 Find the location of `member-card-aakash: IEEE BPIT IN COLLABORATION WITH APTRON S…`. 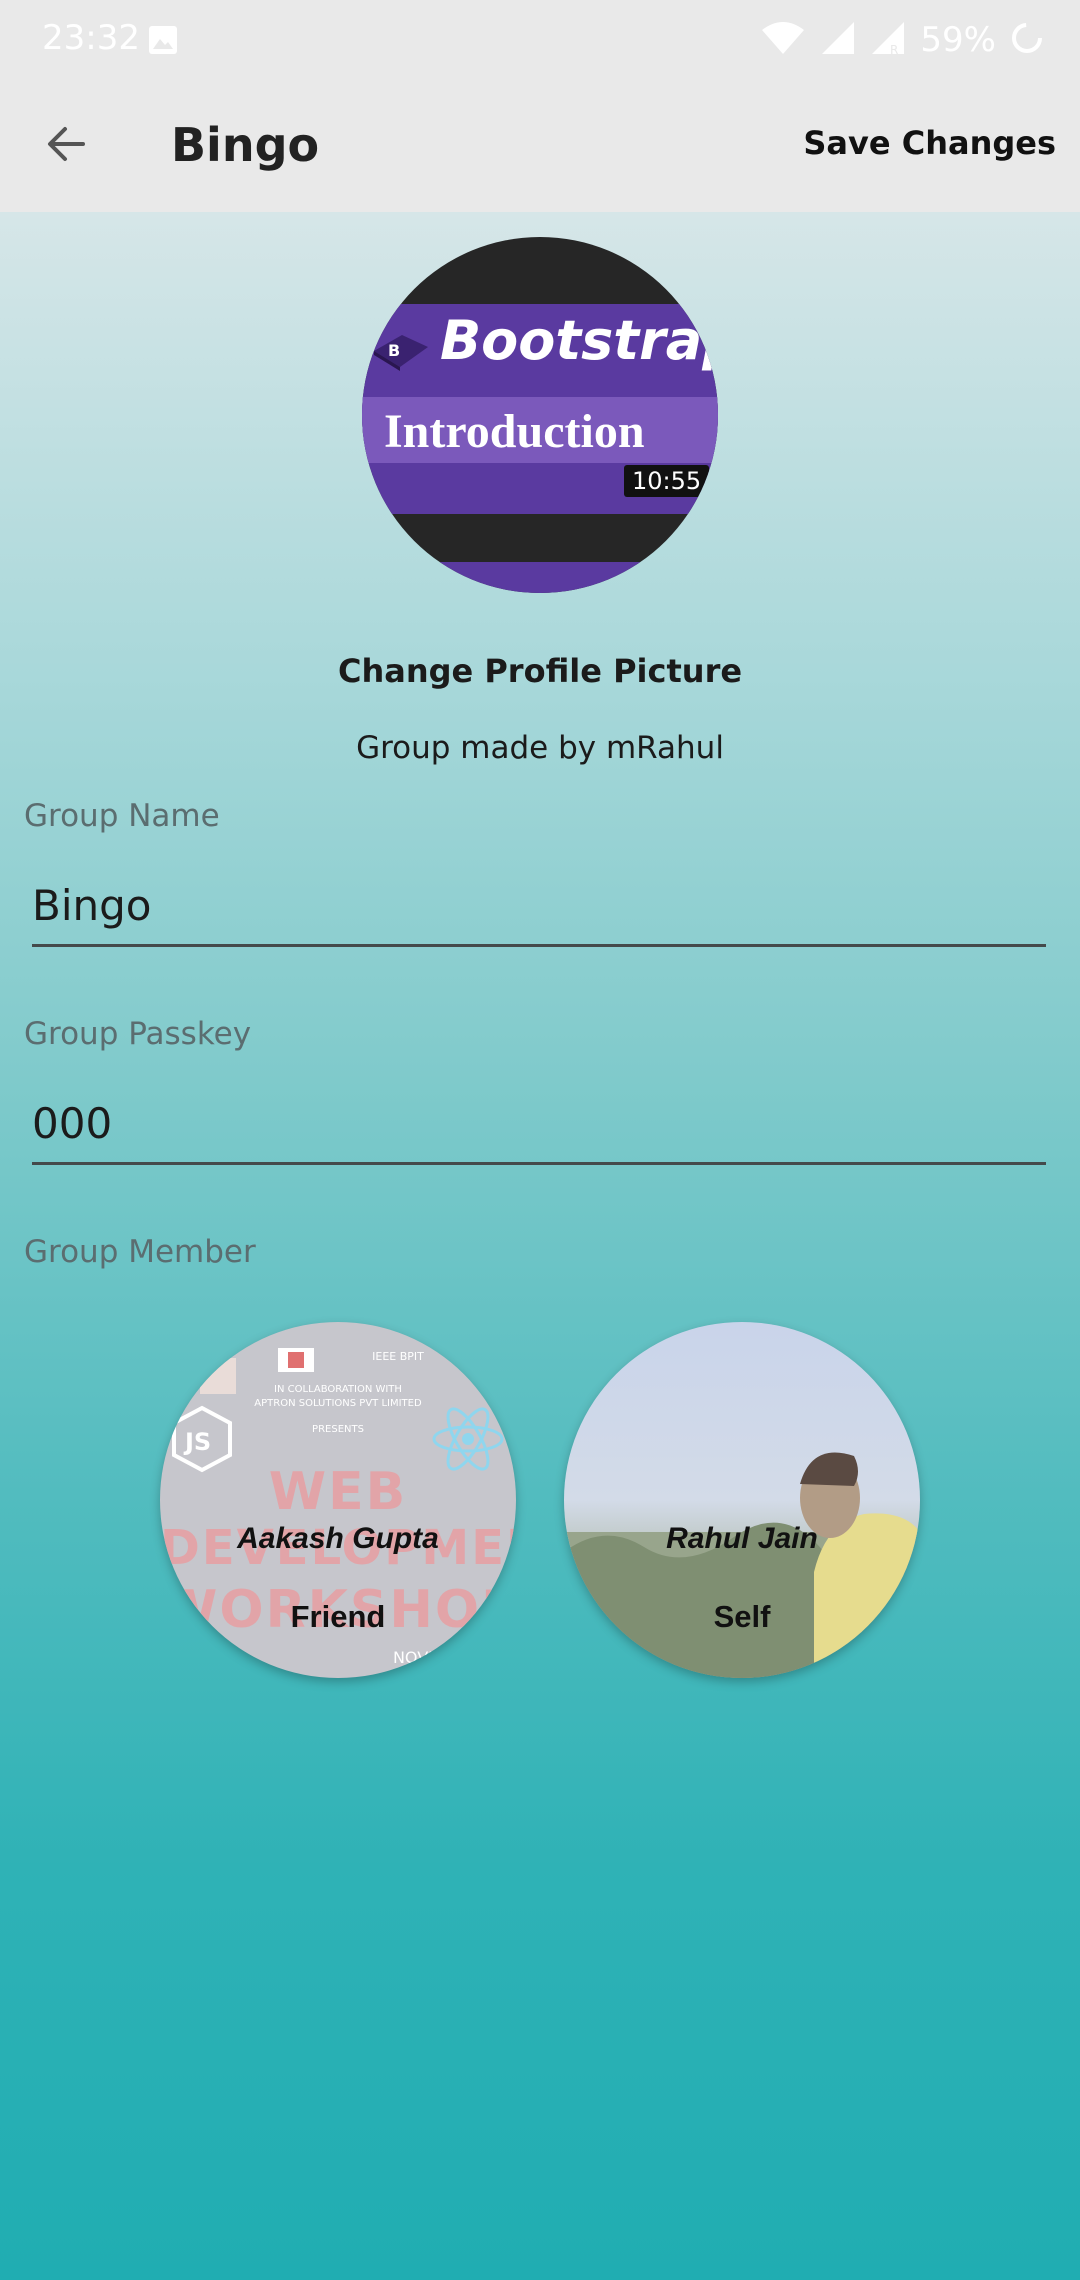

member-card-aakash: IEEE BPIT IN COLLABORATION WITH APTRON S… is located at coordinates (338, 1500).